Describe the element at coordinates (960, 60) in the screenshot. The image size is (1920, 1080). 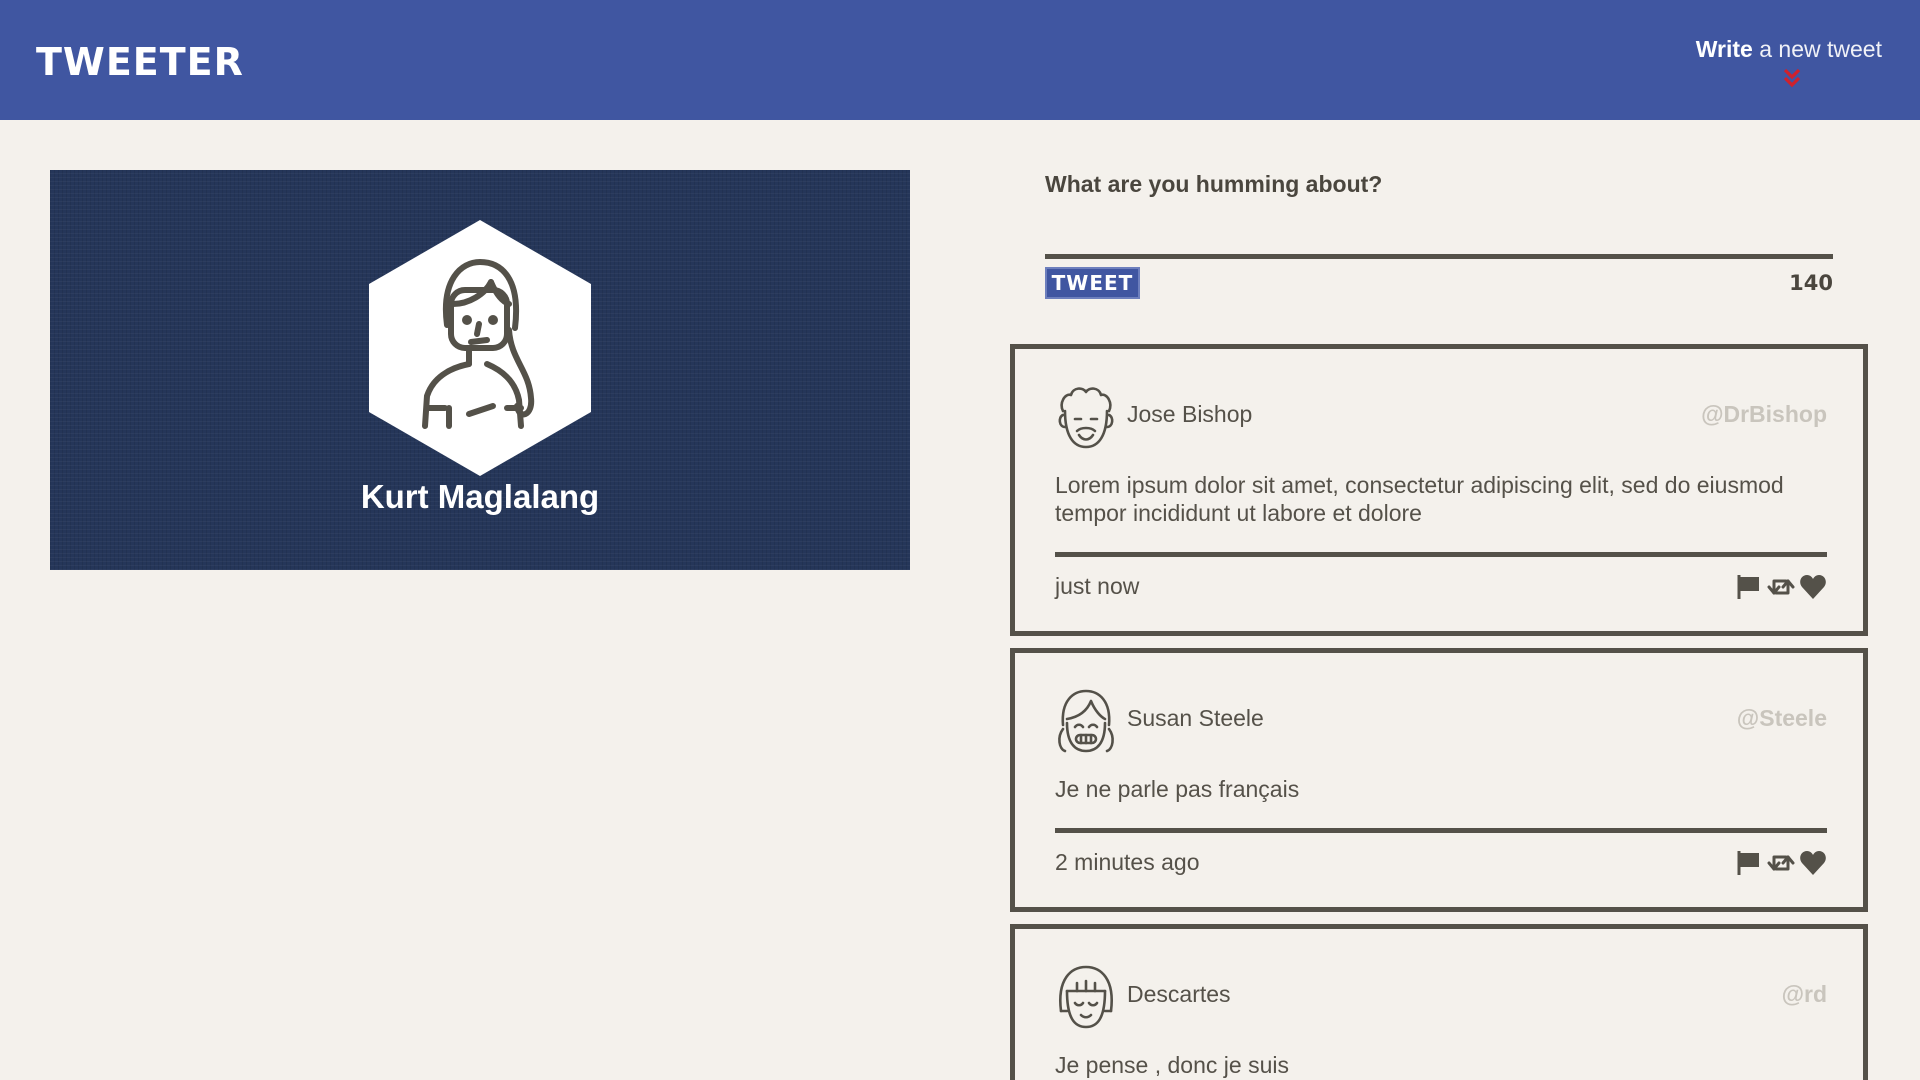
I see `top-nav-bar: TWEETER Write a new tweet` at that location.